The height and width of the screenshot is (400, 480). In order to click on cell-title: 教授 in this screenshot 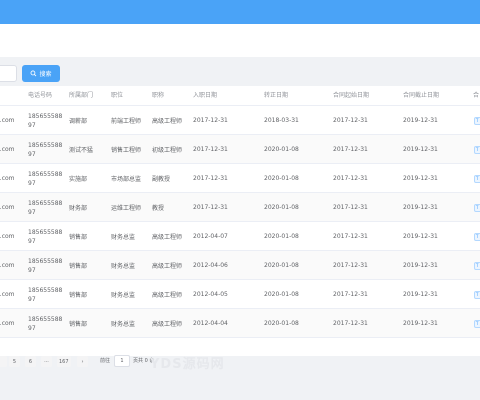, I will do `click(158, 208)`.